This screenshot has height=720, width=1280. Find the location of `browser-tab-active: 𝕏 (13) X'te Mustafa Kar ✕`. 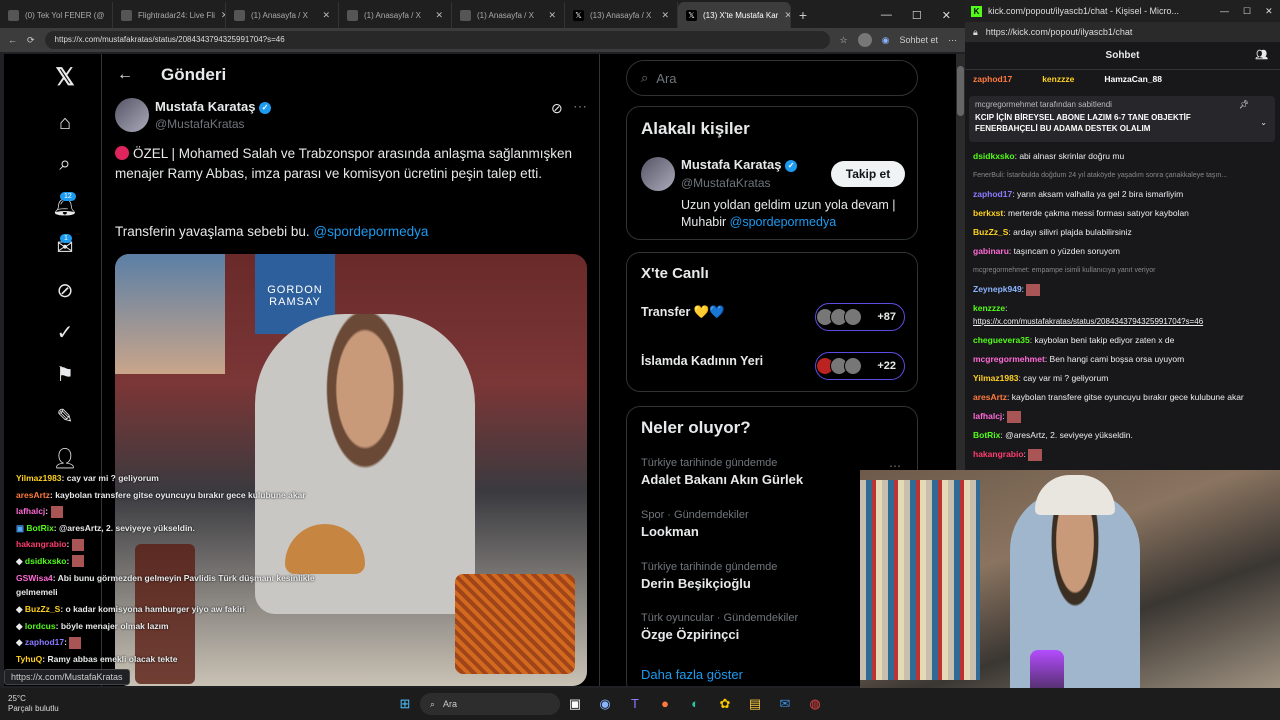

browser-tab-active: 𝕏 (13) X'te Mustafa Kar ✕ is located at coordinates (734, 15).